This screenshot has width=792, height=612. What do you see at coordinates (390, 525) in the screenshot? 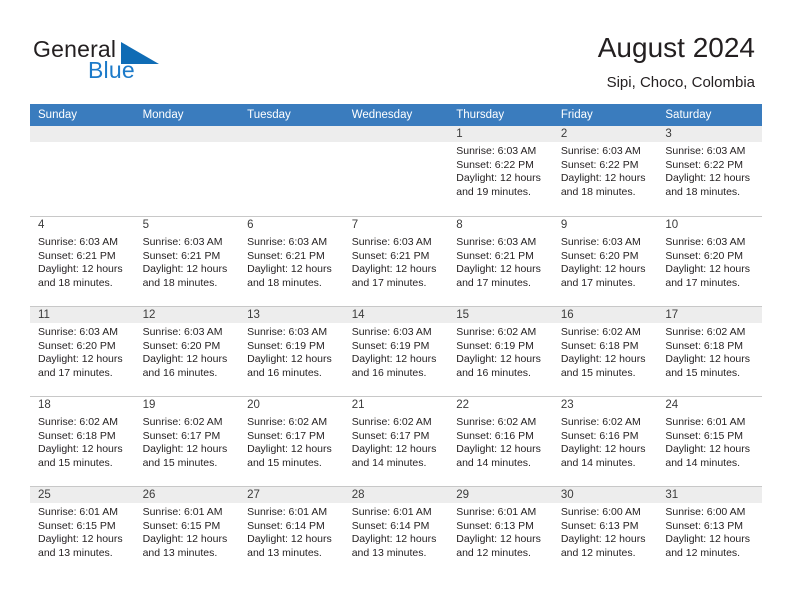
I see `sunset-text: Sunset: 6:14 PM` at bounding box center [390, 525].